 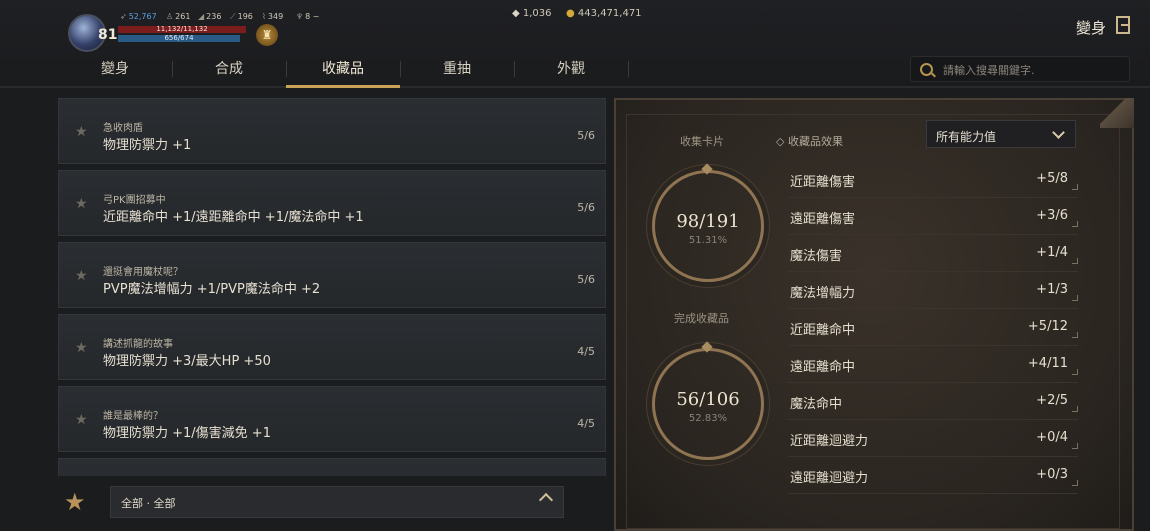 What do you see at coordinates (148, 503) in the screenshot?
I see `filter-label: 全部 · 全部` at bounding box center [148, 503].